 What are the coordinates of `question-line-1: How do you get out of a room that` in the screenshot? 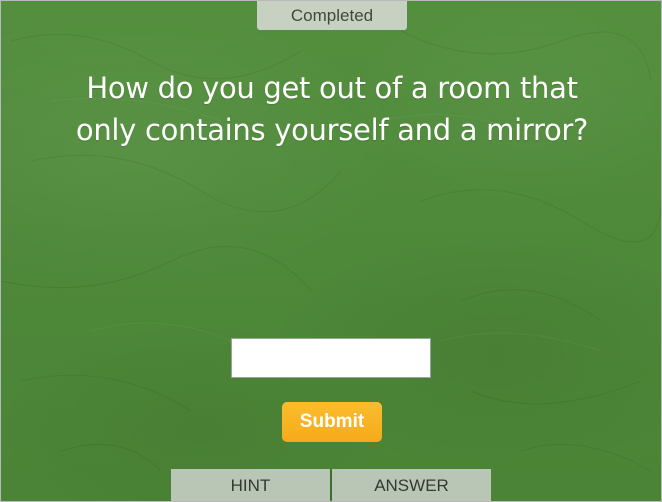 It's located at (332, 88).